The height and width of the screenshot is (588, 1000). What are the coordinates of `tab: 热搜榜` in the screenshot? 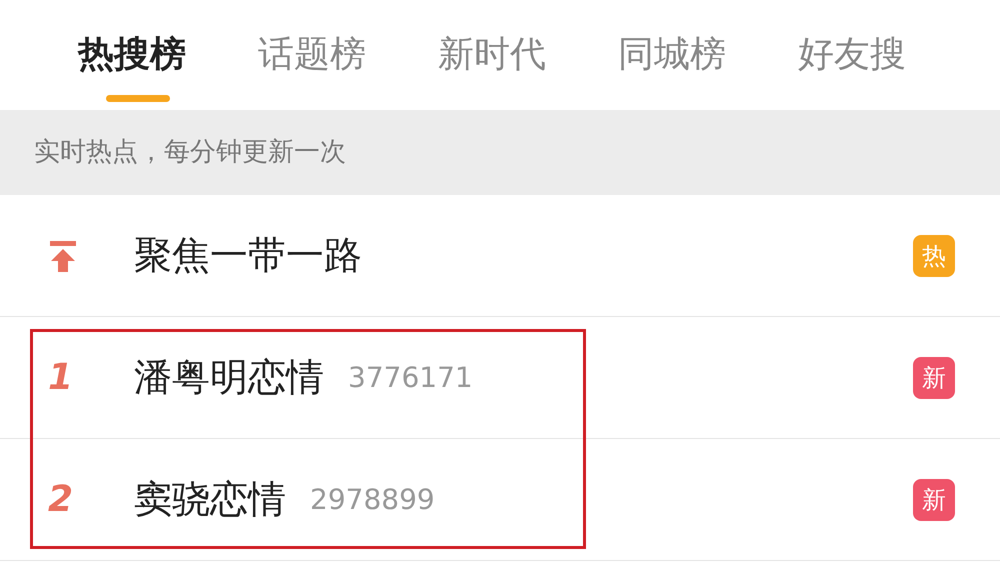 It's located at (132, 55).